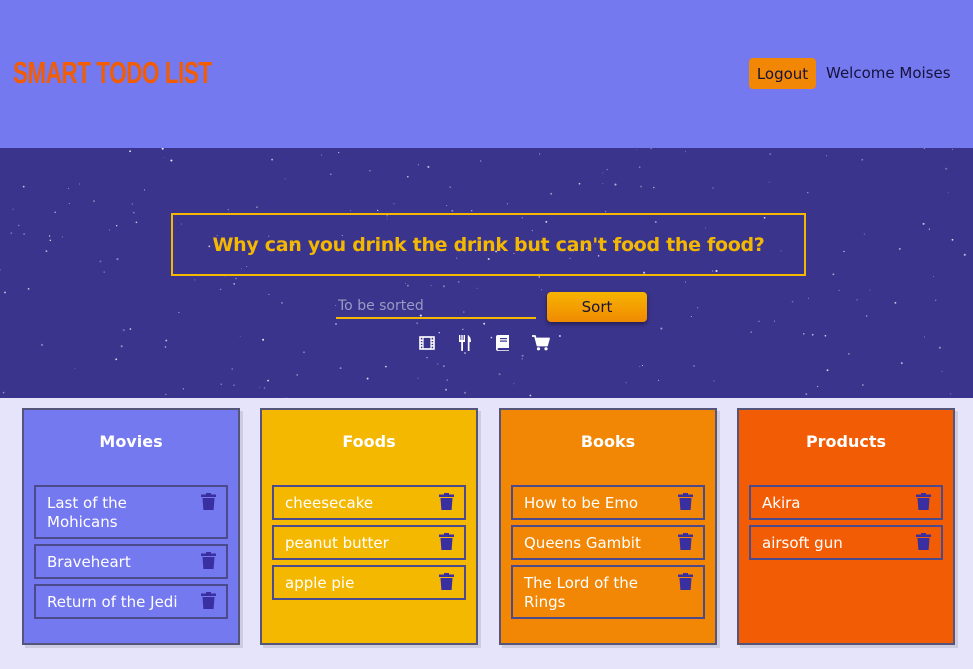 The height and width of the screenshot is (669, 973). I want to click on category-title: Movies, so click(131, 441).